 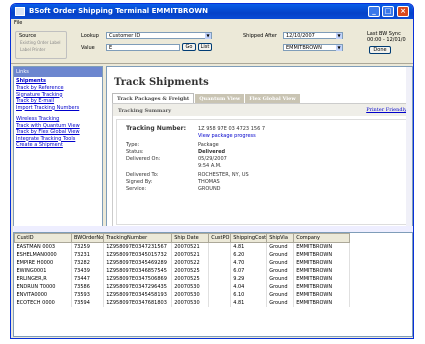 What do you see at coordinates (249, 286) in the screenshot?
I see `table-cell: 4.04` at bounding box center [249, 286].